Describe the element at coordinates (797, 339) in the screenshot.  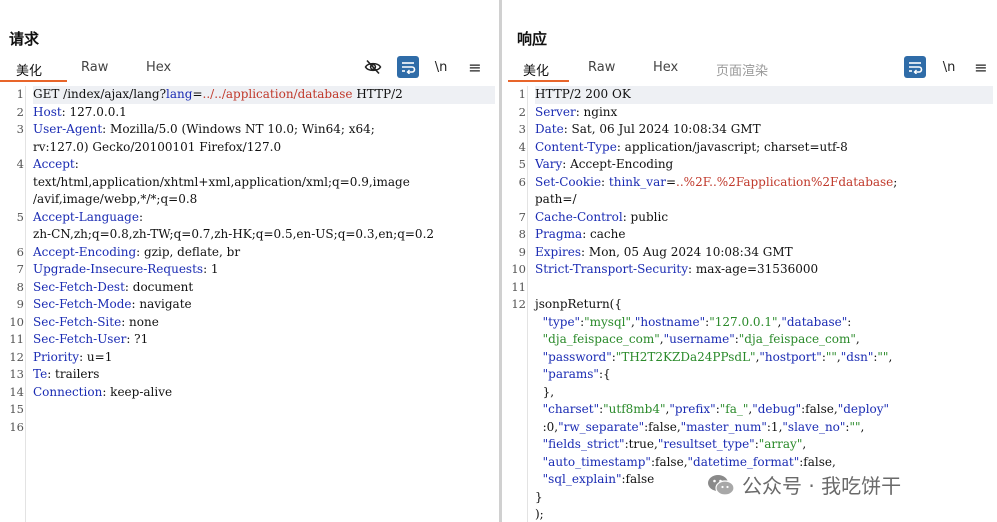
I see `json-token: "dja_feispace_com"` at that location.